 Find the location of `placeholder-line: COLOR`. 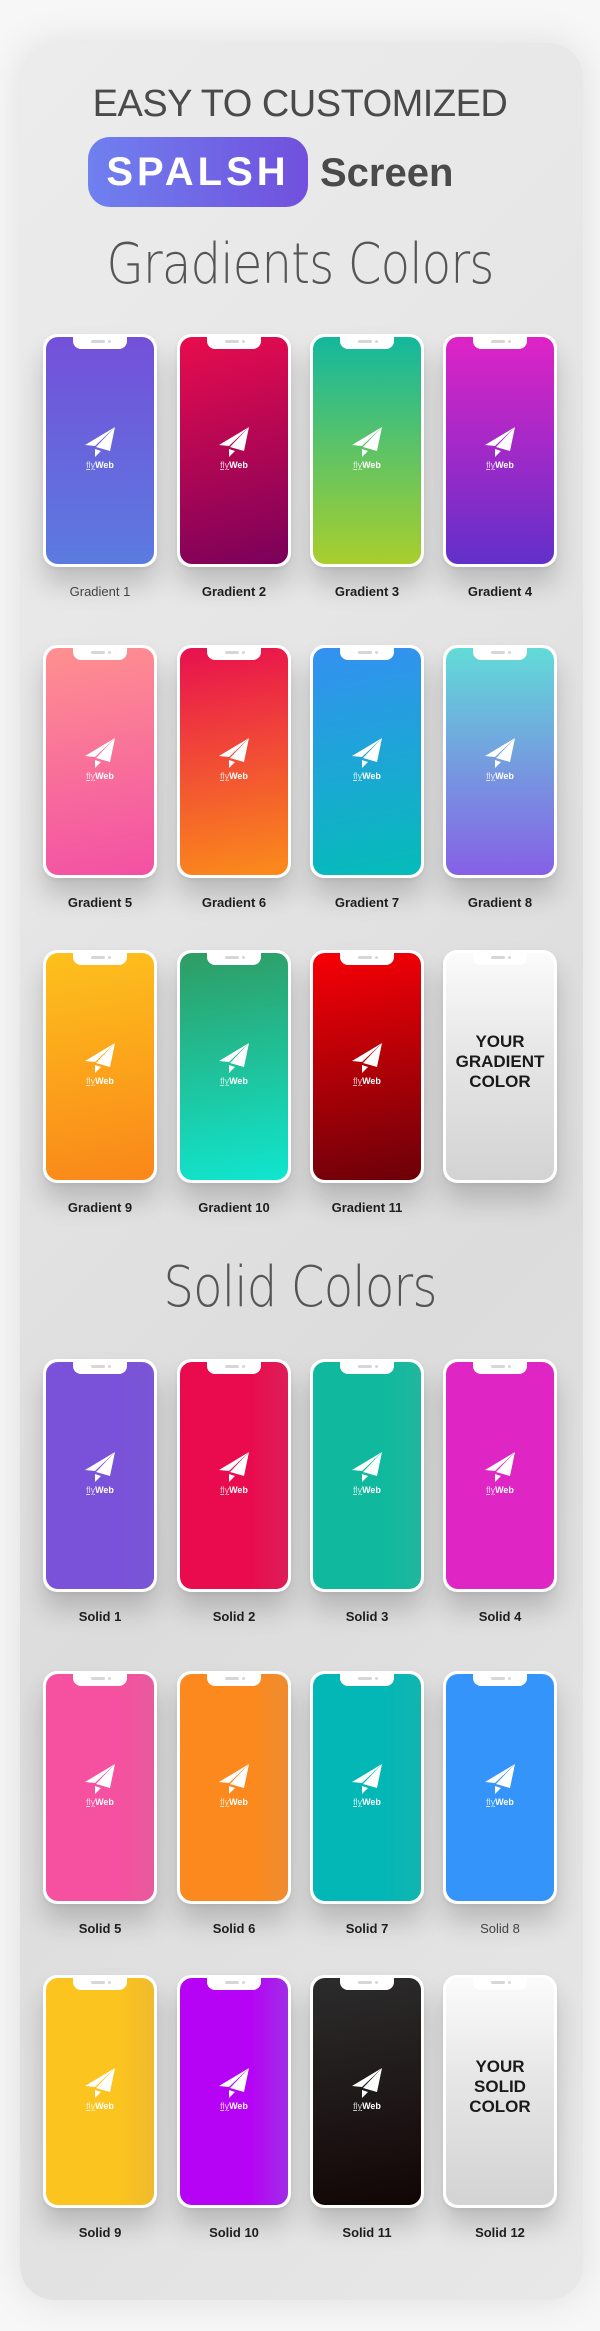

placeholder-line: COLOR is located at coordinates (500, 2106).